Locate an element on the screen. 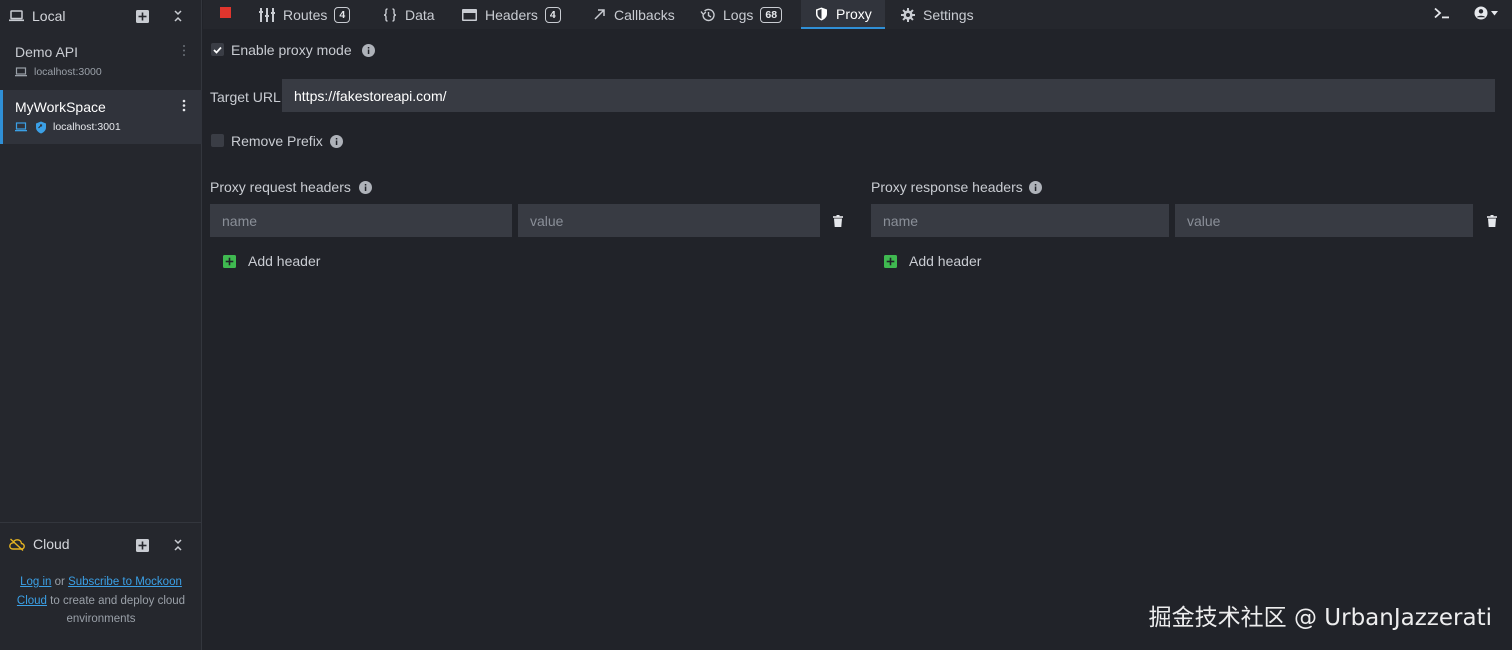 The image size is (1512, 650). remove-prefix-checkbox is located at coordinates (217, 140).